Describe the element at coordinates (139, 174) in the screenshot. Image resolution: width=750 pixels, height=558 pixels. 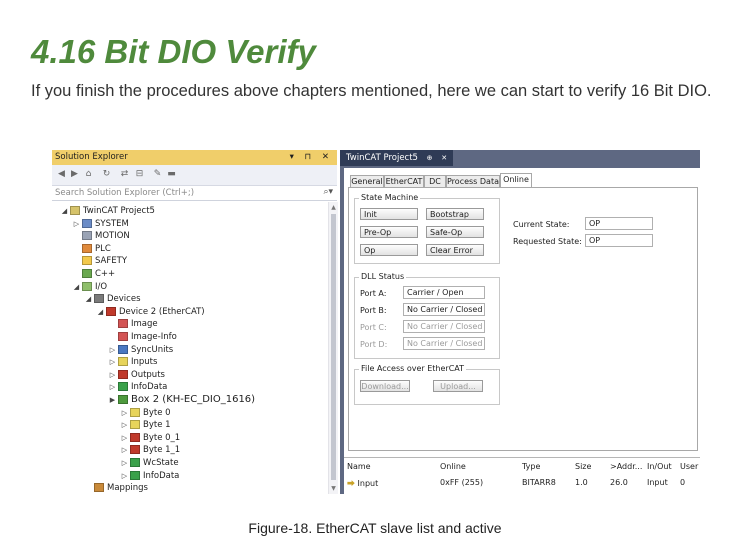
I see `collapse-all-icon: ⊟` at that location.